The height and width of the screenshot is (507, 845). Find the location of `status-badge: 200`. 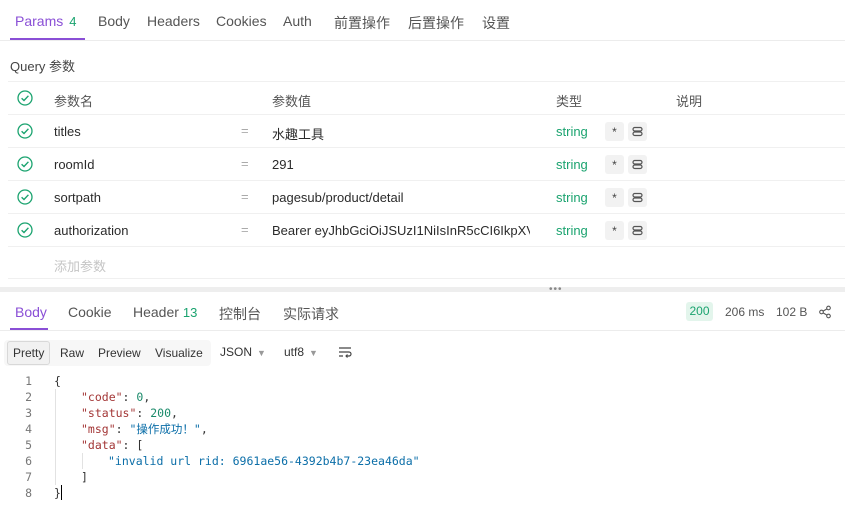

status-badge: 200 is located at coordinates (699, 311).